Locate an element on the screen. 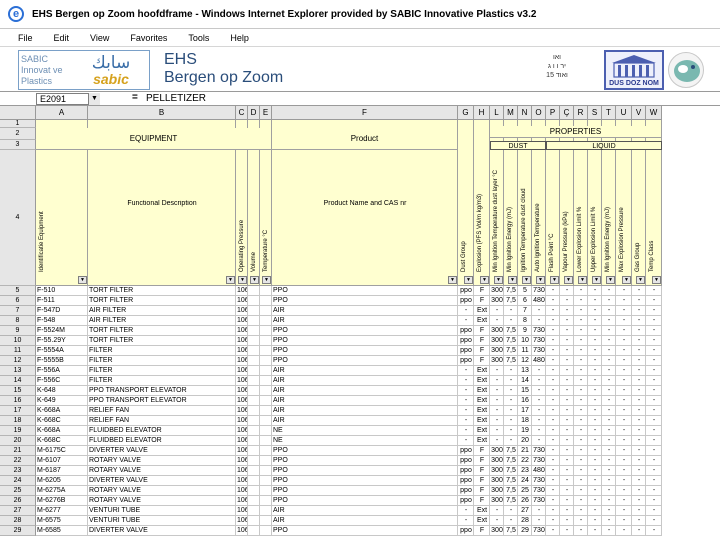 The width and height of the screenshot is (720, 540). row-header: 16 is located at coordinates (18, 401).